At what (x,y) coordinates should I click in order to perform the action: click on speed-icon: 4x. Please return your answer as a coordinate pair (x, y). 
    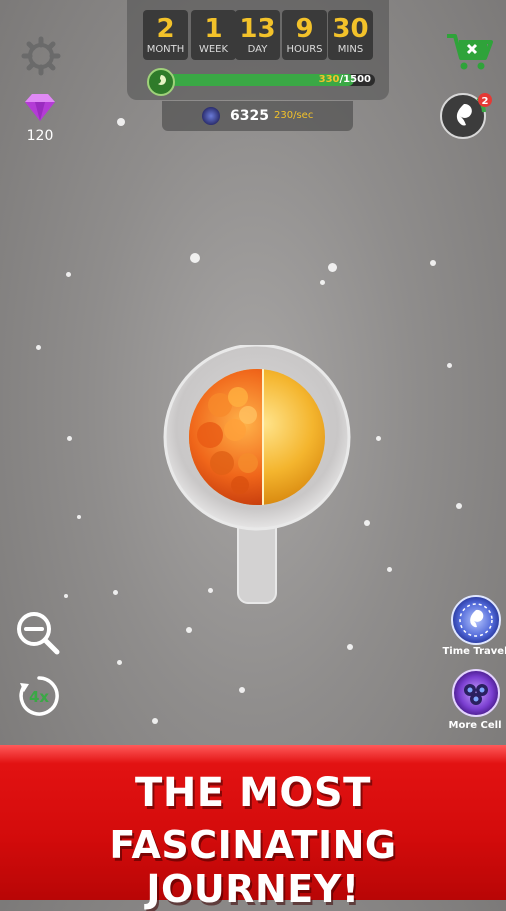
    Looking at the image, I should click on (39, 696).